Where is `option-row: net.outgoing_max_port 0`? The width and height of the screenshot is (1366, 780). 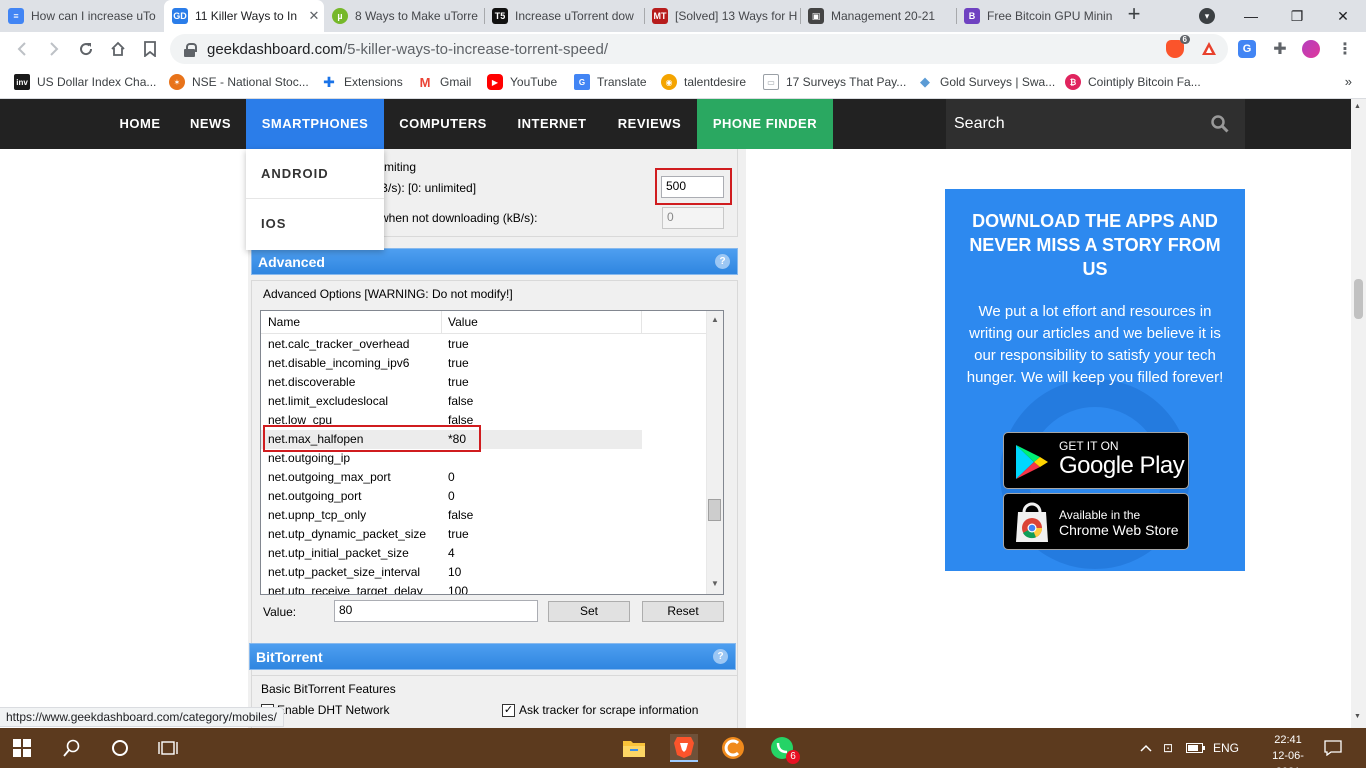 option-row: net.outgoing_max_port 0 is located at coordinates (484, 477).